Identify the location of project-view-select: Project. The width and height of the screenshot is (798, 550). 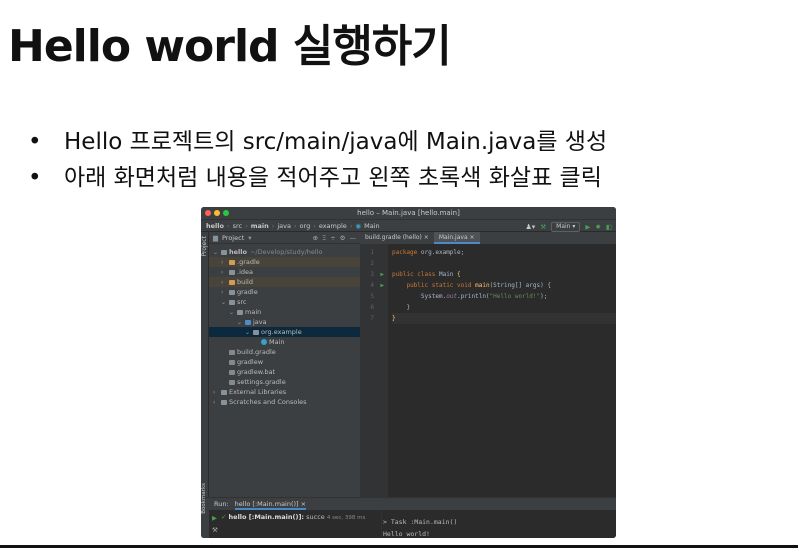
(233, 238).